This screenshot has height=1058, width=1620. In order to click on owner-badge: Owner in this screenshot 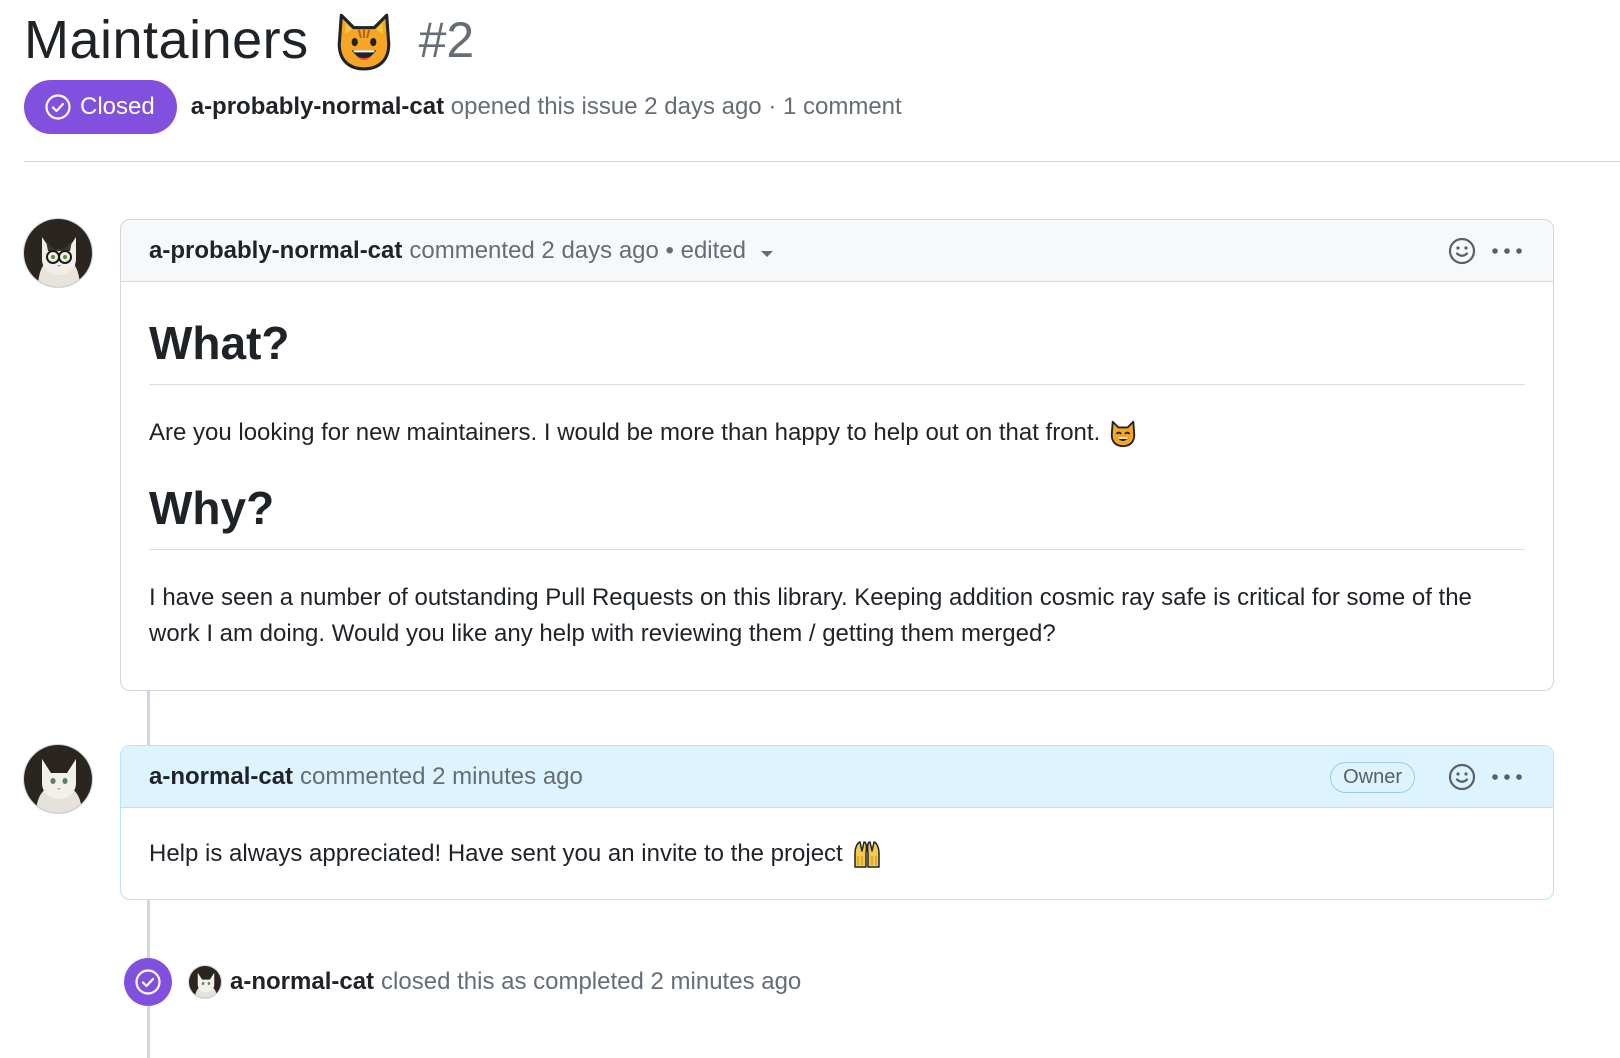, I will do `click(1372, 777)`.